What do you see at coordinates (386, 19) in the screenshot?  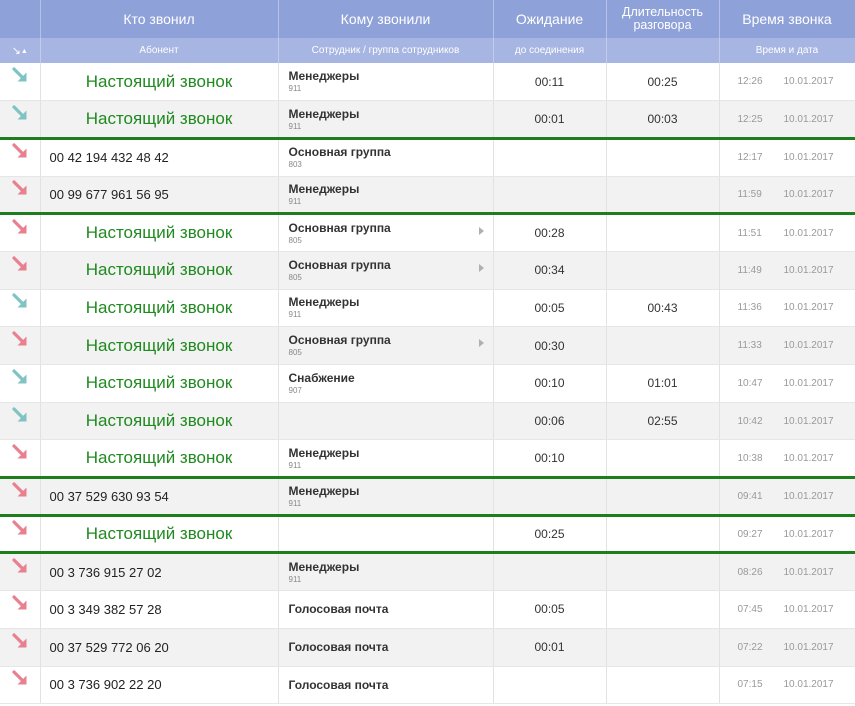 I see `header-target: Кому звонили` at bounding box center [386, 19].